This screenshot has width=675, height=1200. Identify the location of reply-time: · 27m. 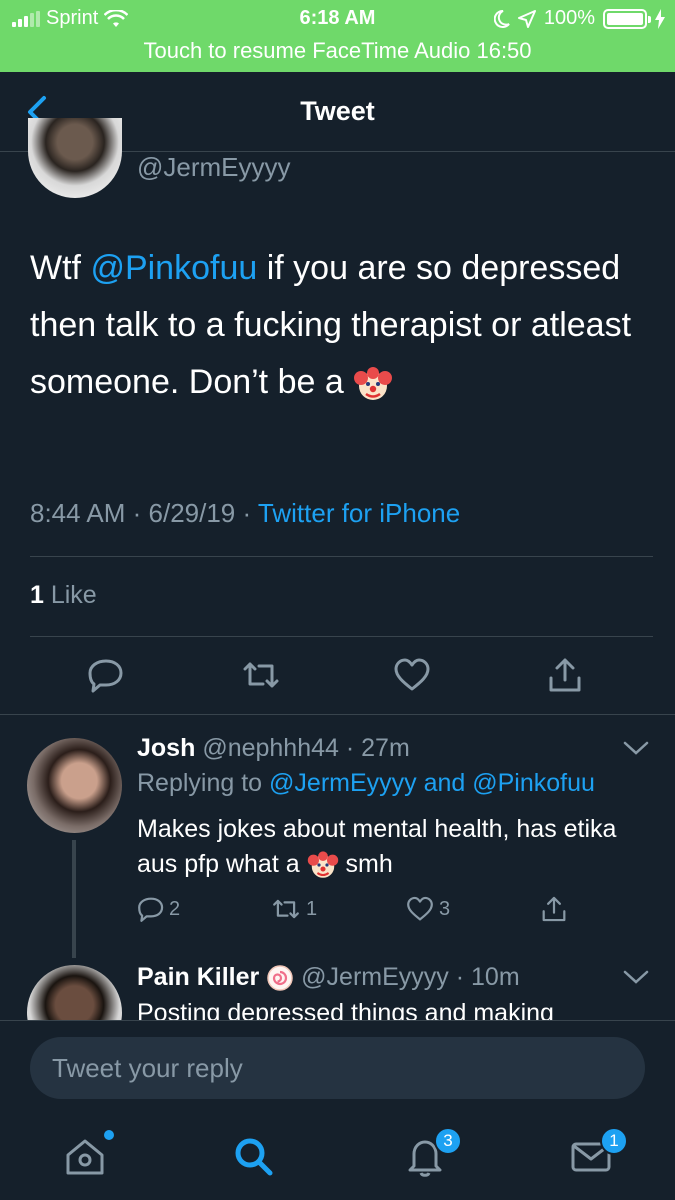
(377, 748).